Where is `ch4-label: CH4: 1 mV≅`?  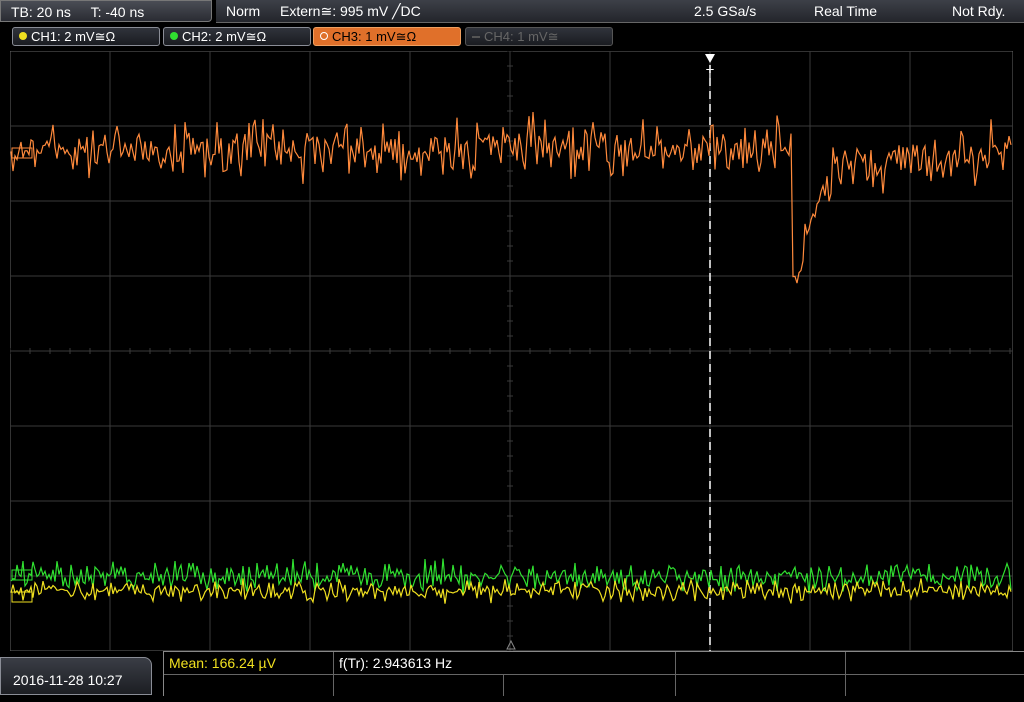
ch4-label: CH4: 1 mV≅ is located at coordinates (521, 36).